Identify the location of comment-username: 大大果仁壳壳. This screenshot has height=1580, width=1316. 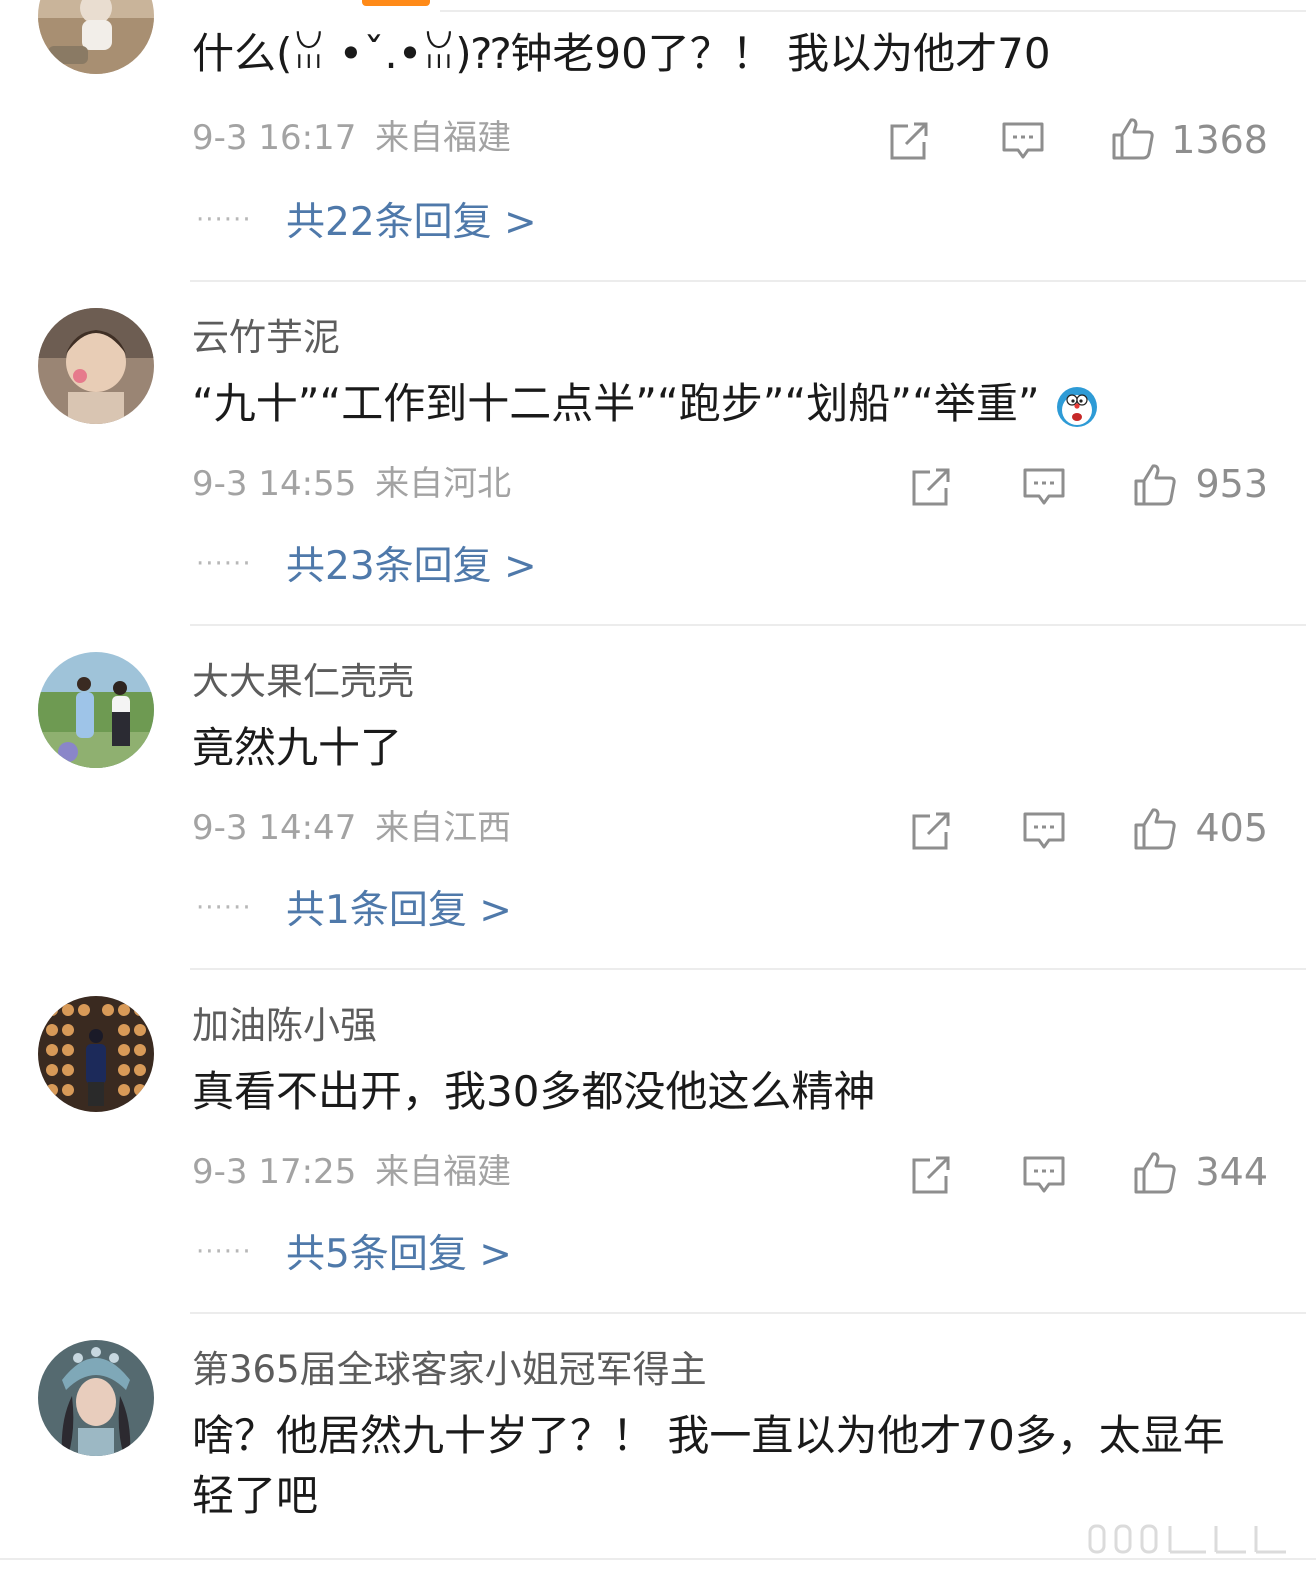
(303, 682).